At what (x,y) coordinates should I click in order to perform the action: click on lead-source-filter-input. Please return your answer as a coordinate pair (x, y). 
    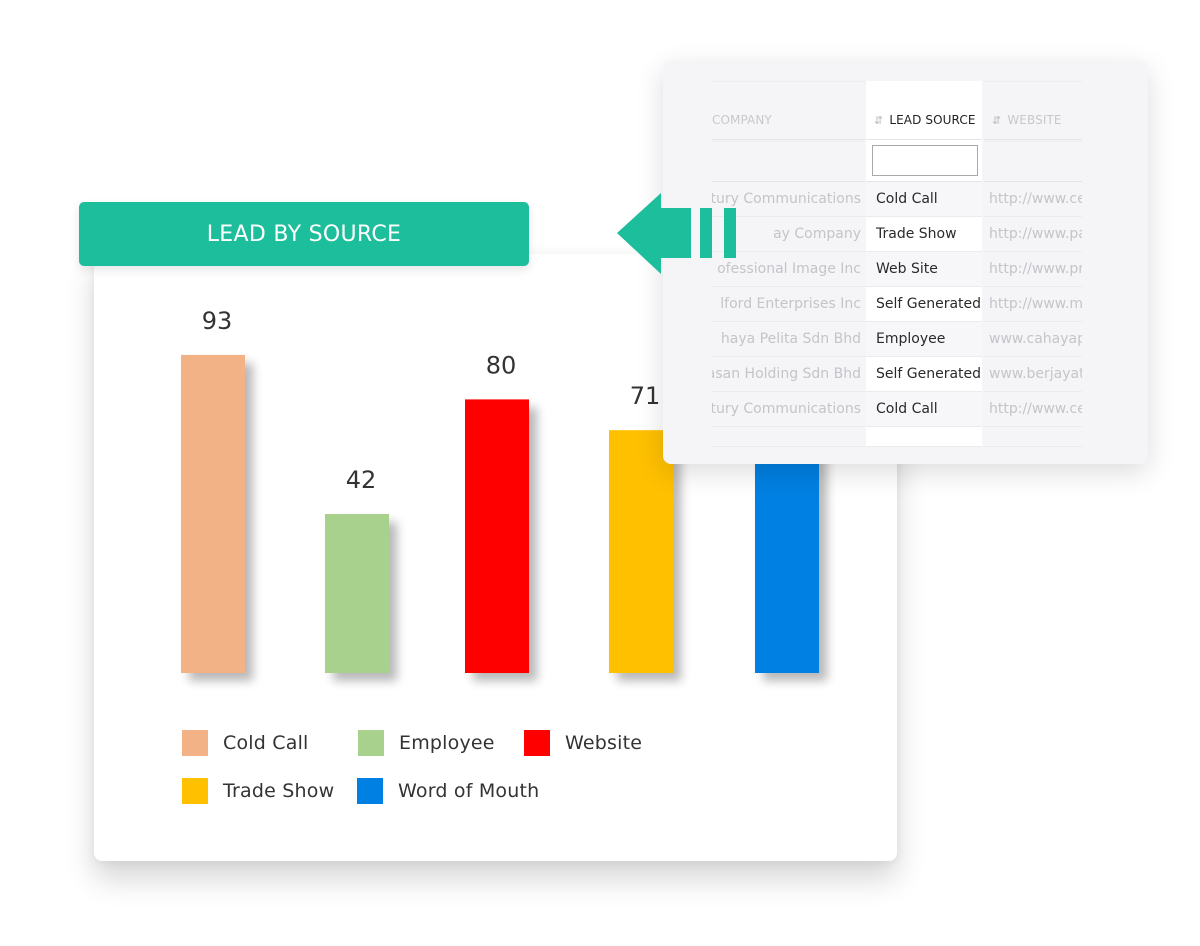
    Looking at the image, I should click on (925, 160).